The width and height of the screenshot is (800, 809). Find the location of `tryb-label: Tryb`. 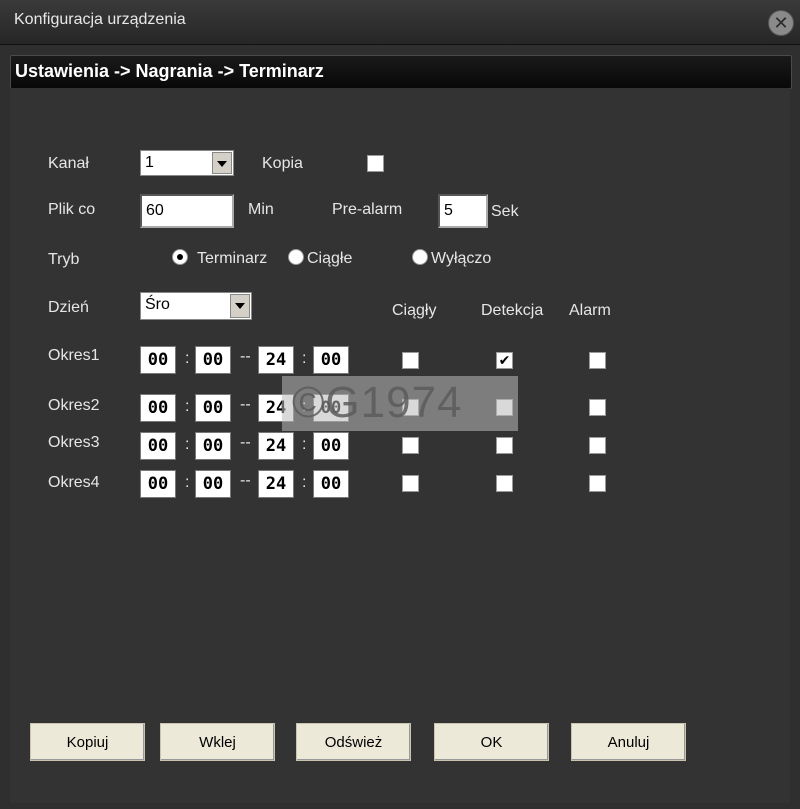

tryb-label: Tryb is located at coordinates (64, 259).